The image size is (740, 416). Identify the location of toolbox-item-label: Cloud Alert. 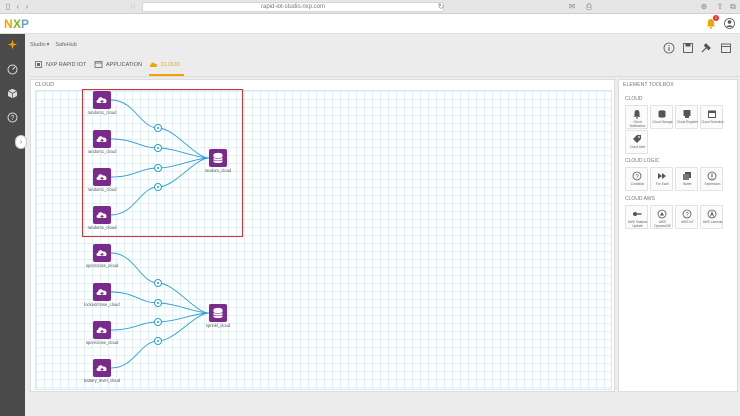
(637, 147).